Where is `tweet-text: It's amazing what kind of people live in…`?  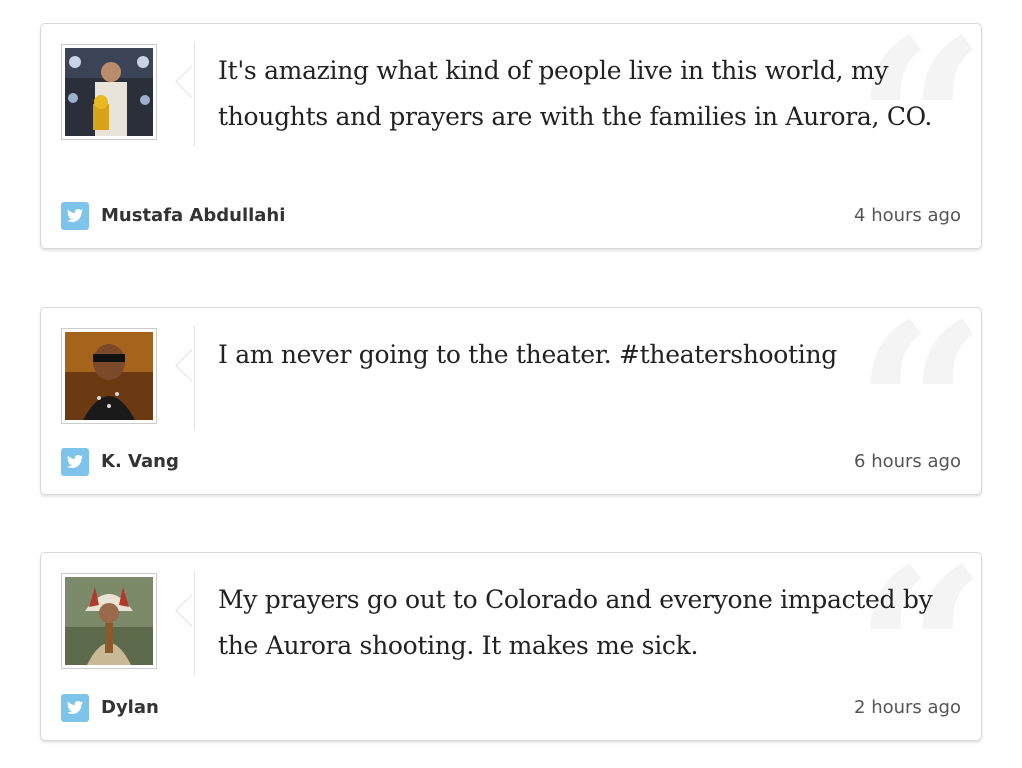 tweet-text: It's amazing what kind of people live in… is located at coordinates (575, 93).